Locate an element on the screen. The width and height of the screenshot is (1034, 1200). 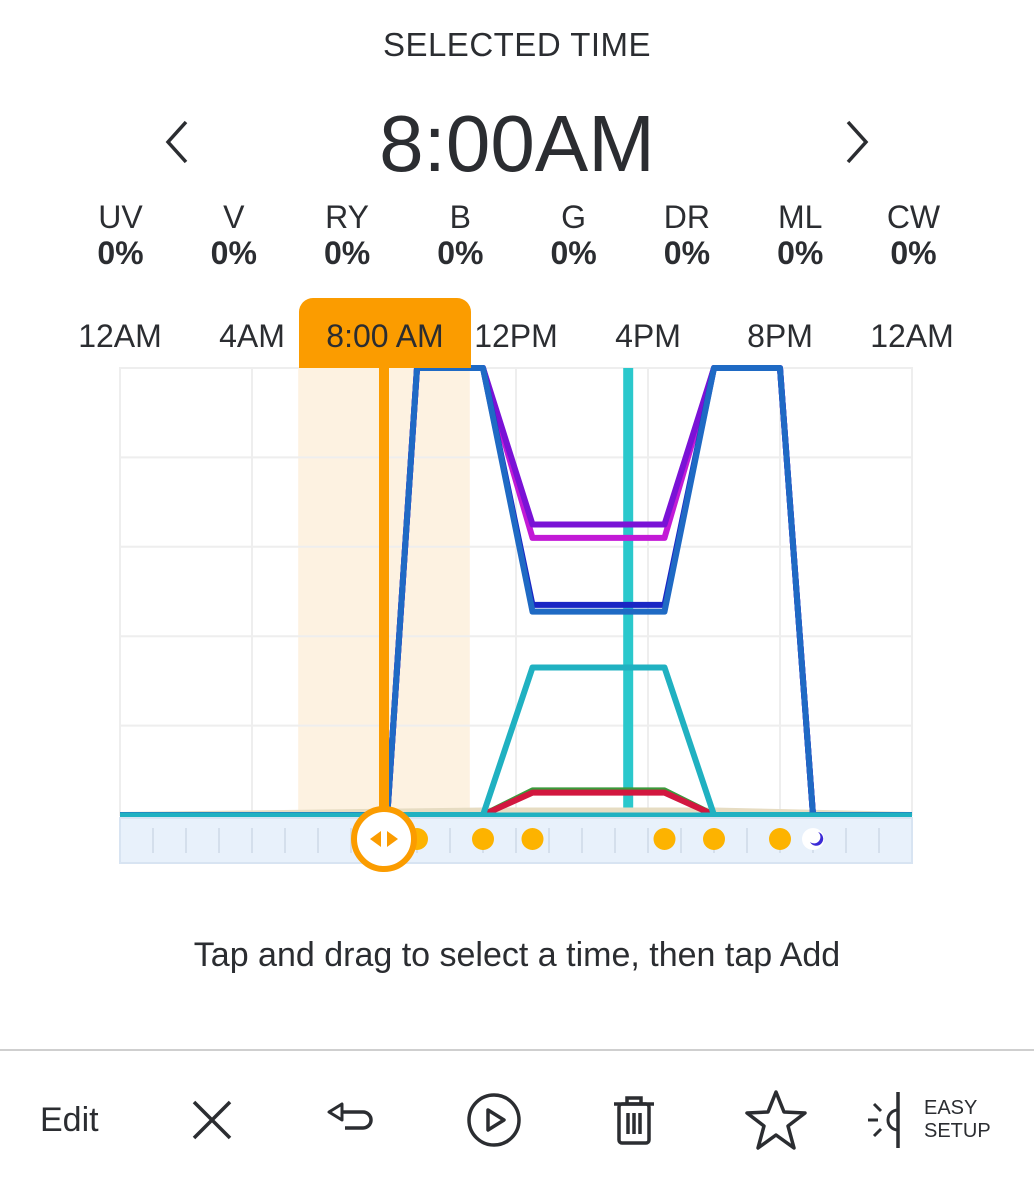
close-icon is located at coordinates (212, 1120).